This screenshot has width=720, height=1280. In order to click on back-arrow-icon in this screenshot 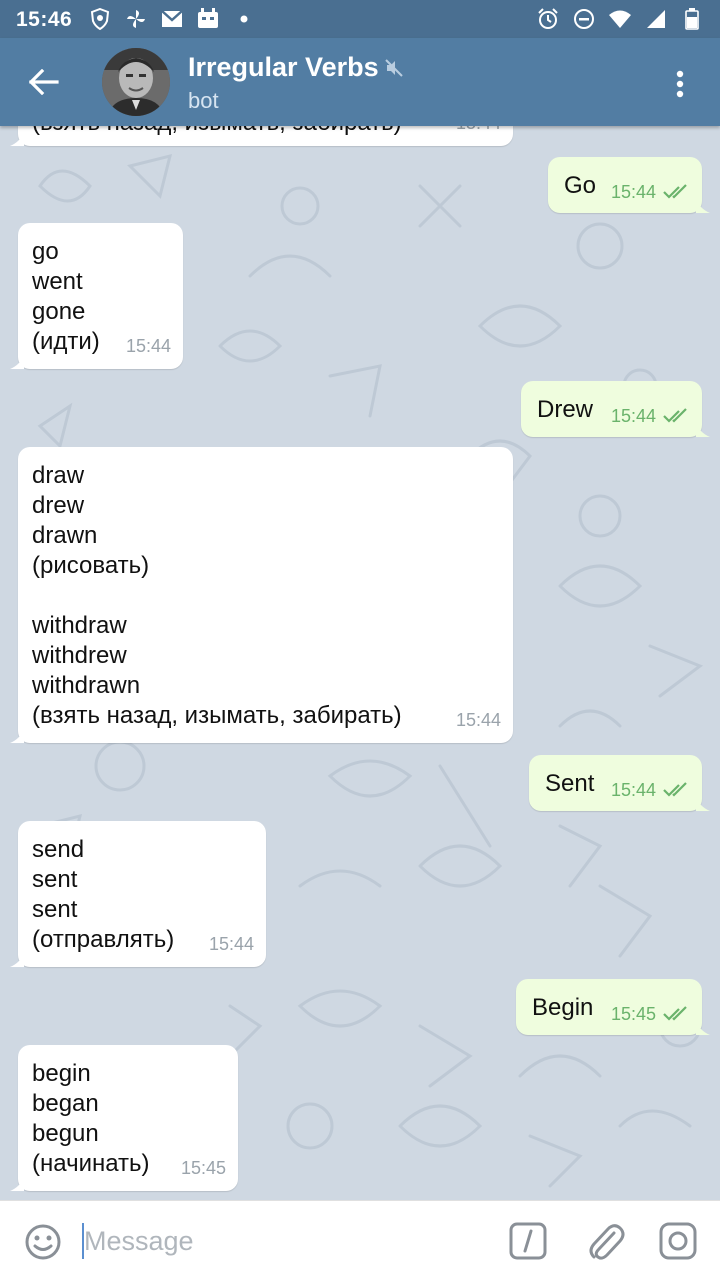, I will do `click(44, 82)`.